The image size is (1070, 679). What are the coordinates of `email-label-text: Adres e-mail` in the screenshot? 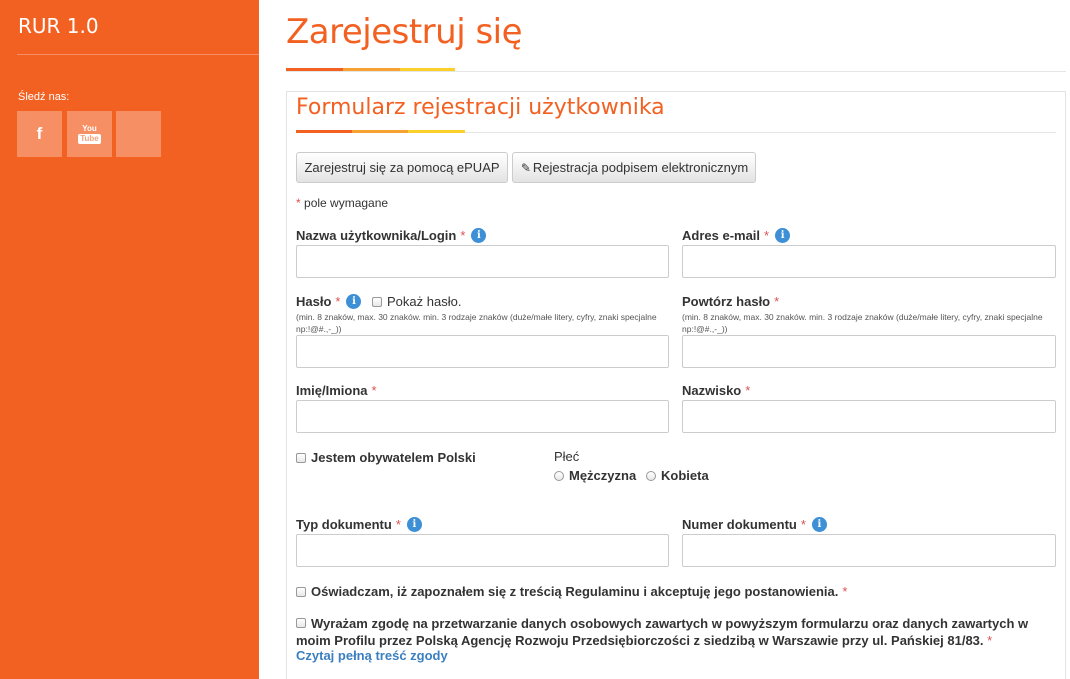 It's located at (721, 235).